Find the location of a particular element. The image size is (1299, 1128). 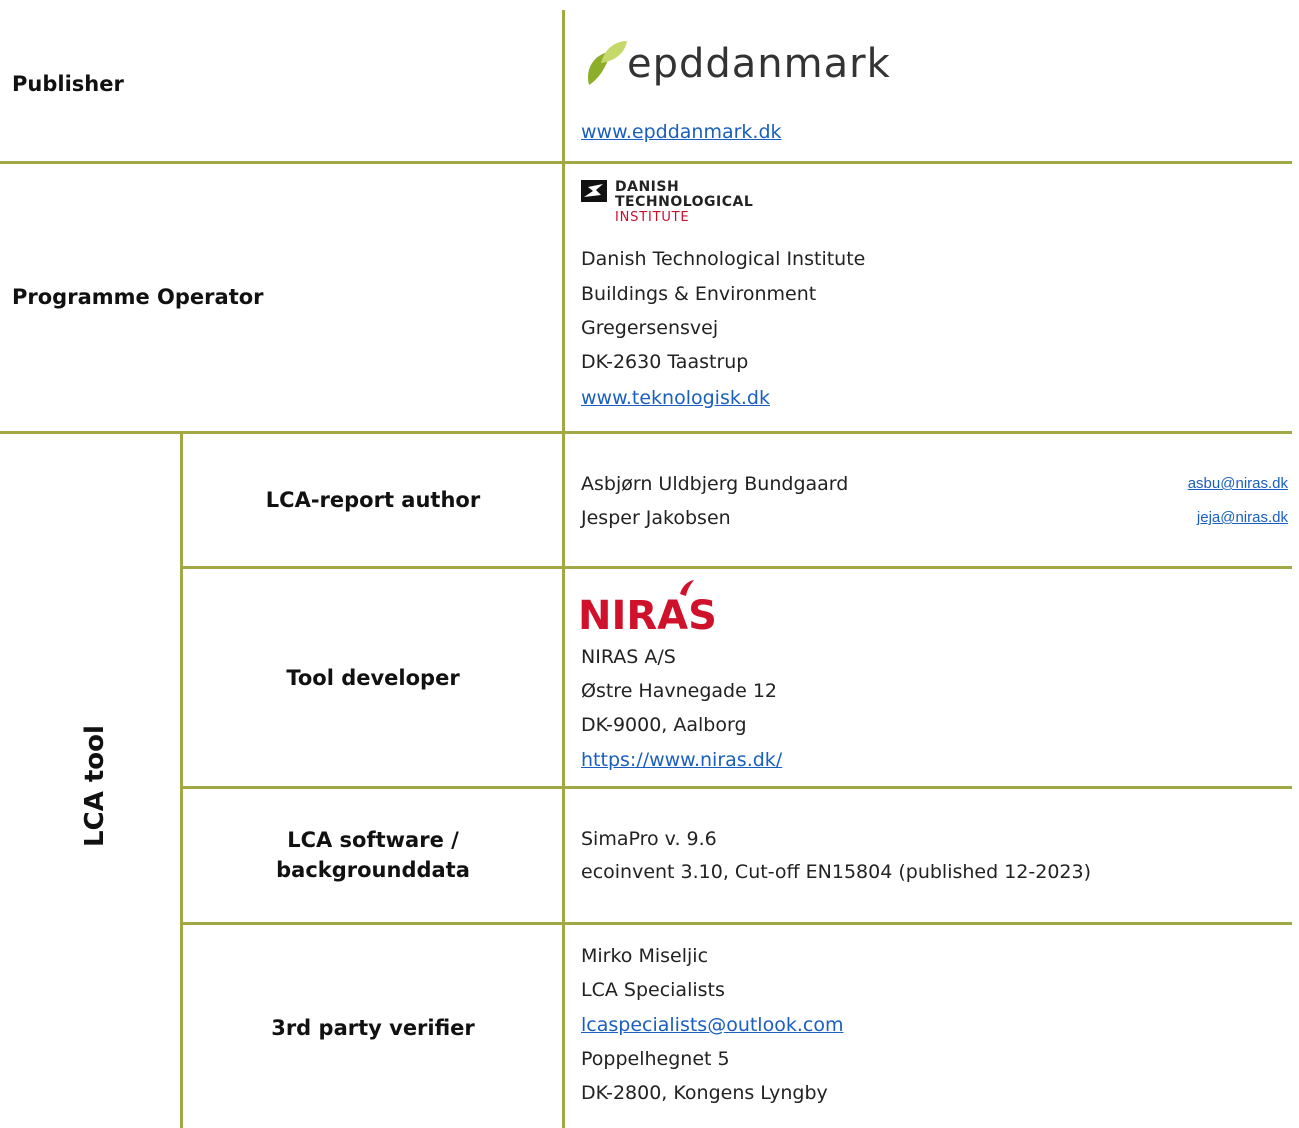

verifier-city: DK-2800, Kongens Lyngby is located at coordinates (704, 1093).